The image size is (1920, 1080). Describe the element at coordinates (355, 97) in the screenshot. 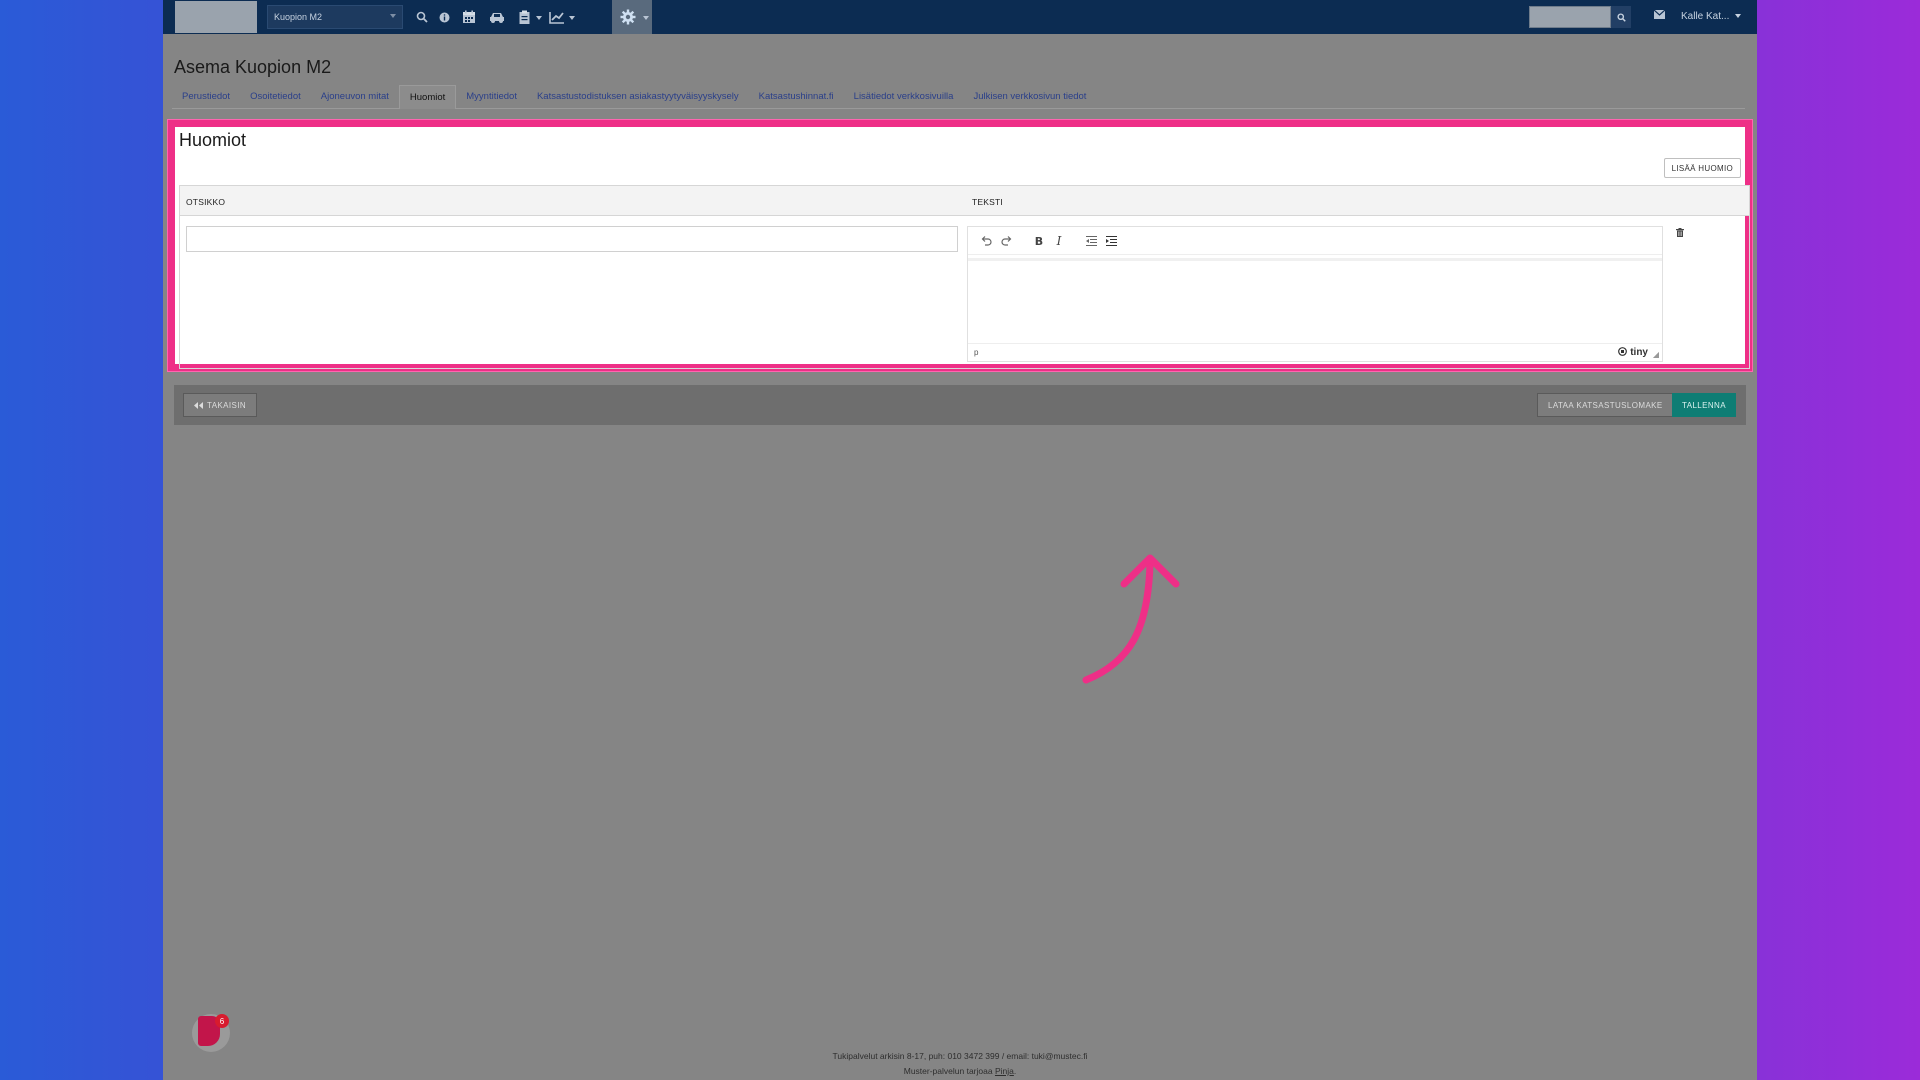

I see `tab-ajoneuvon-mitat: Ajoneuvon mitat` at that location.